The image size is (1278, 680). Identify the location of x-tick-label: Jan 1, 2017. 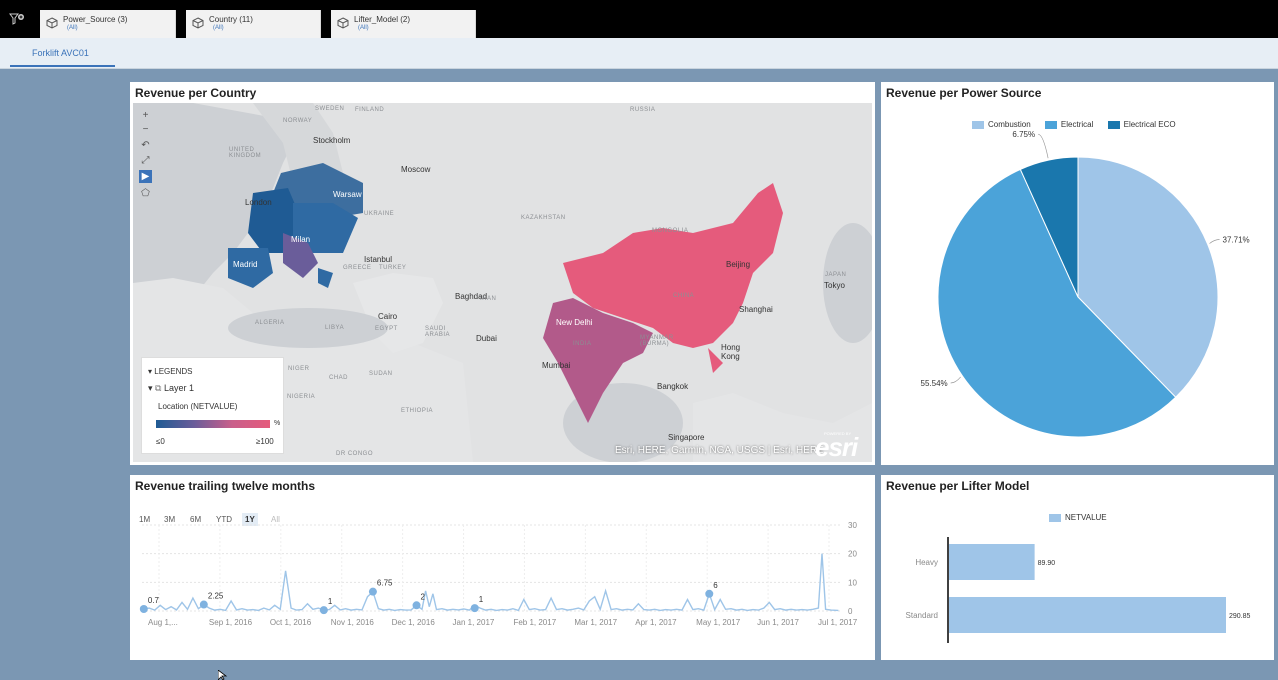
(474, 622).